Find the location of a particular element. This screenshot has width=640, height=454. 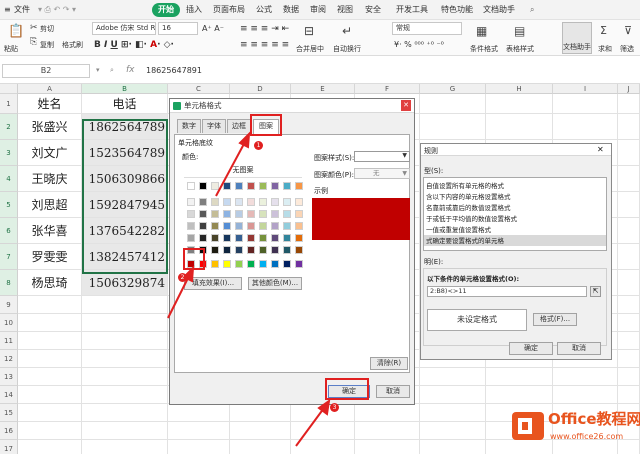

sum-button: 求和 is located at coordinates (605, 49).